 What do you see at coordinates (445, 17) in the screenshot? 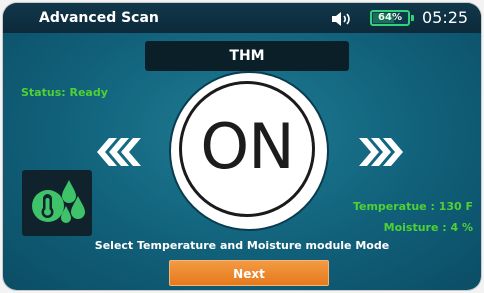
I see `clock: 05:25` at bounding box center [445, 17].